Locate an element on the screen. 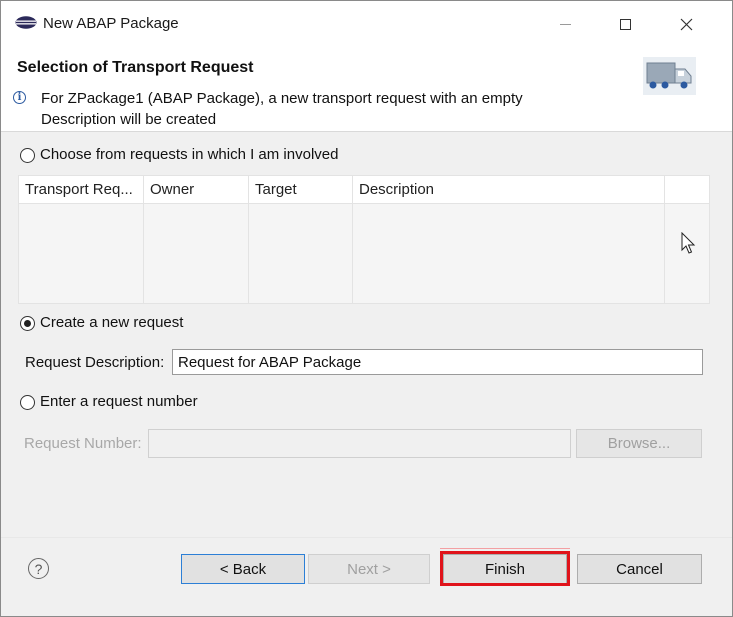 The image size is (733, 617). create-new-request-radio is located at coordinates (27, 323).